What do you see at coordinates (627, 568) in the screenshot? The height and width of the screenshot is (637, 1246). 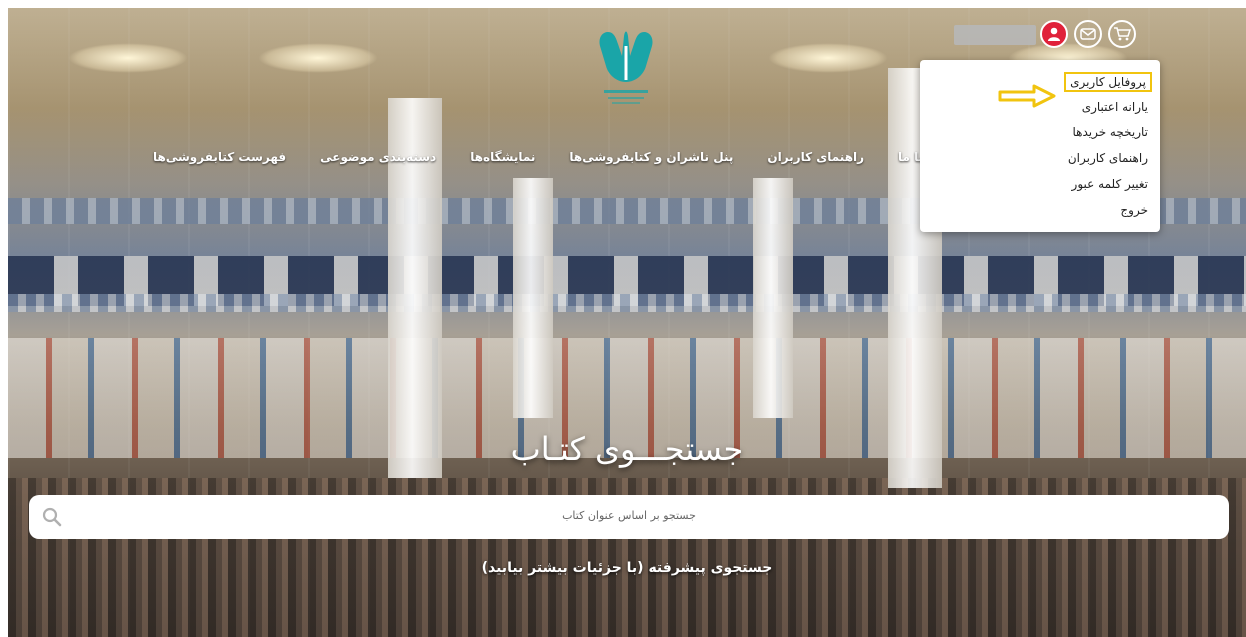 I see `advanced-search-link: جستجوی پیشرفته (با جزئیات بیشتر بیابید)` at bounding box center [627, 568].